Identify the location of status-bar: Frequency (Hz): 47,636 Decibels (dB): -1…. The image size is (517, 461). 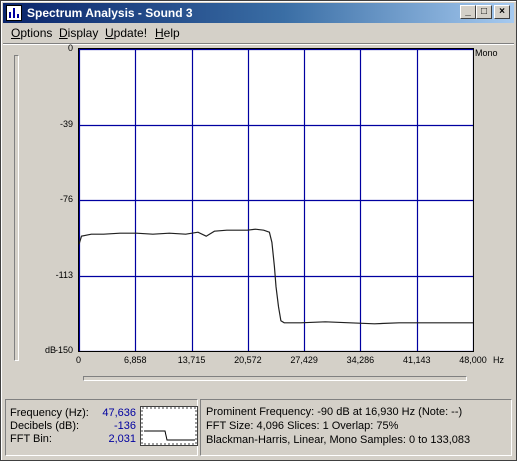
(258, 428).